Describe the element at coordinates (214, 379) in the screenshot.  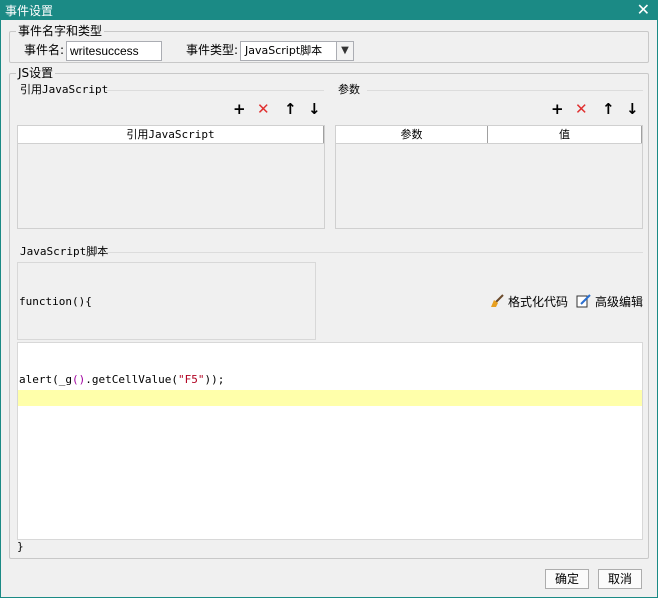
I see `code-tail: ));` at that location.